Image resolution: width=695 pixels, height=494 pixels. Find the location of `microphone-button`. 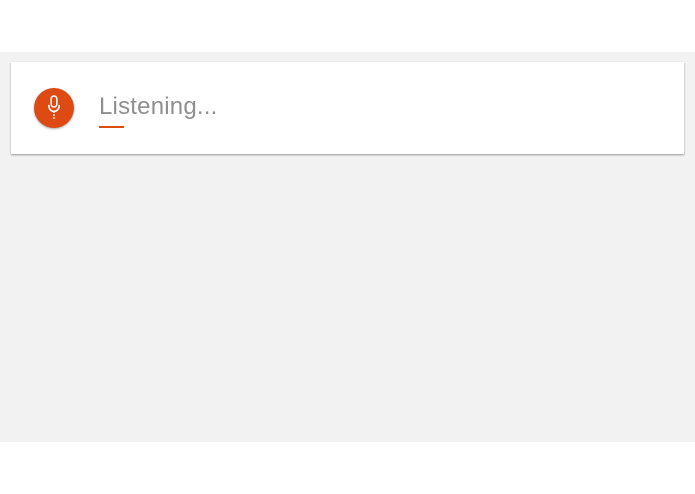

microphone-button is located at coordinates (54, 108).